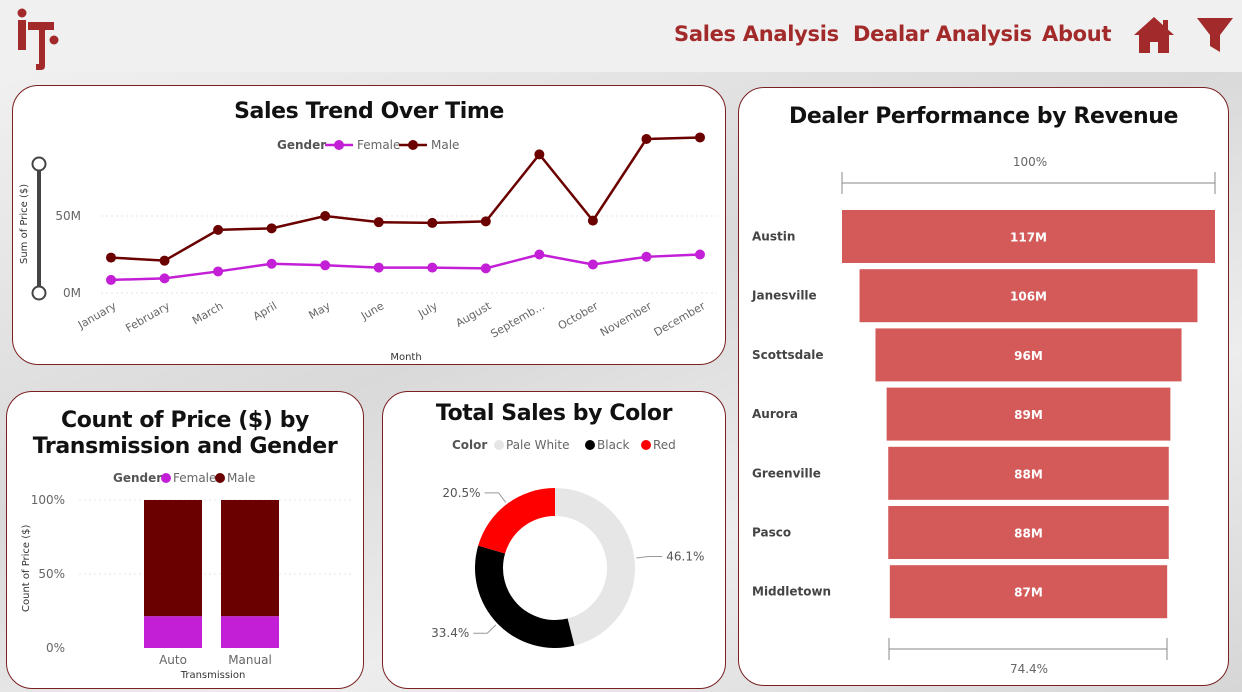 The width and height of the screenshot is (1242, 692). Describe the element at coordinates (137, 478) in the screenshot. I see `stack-legend-title: Gender` at that location.